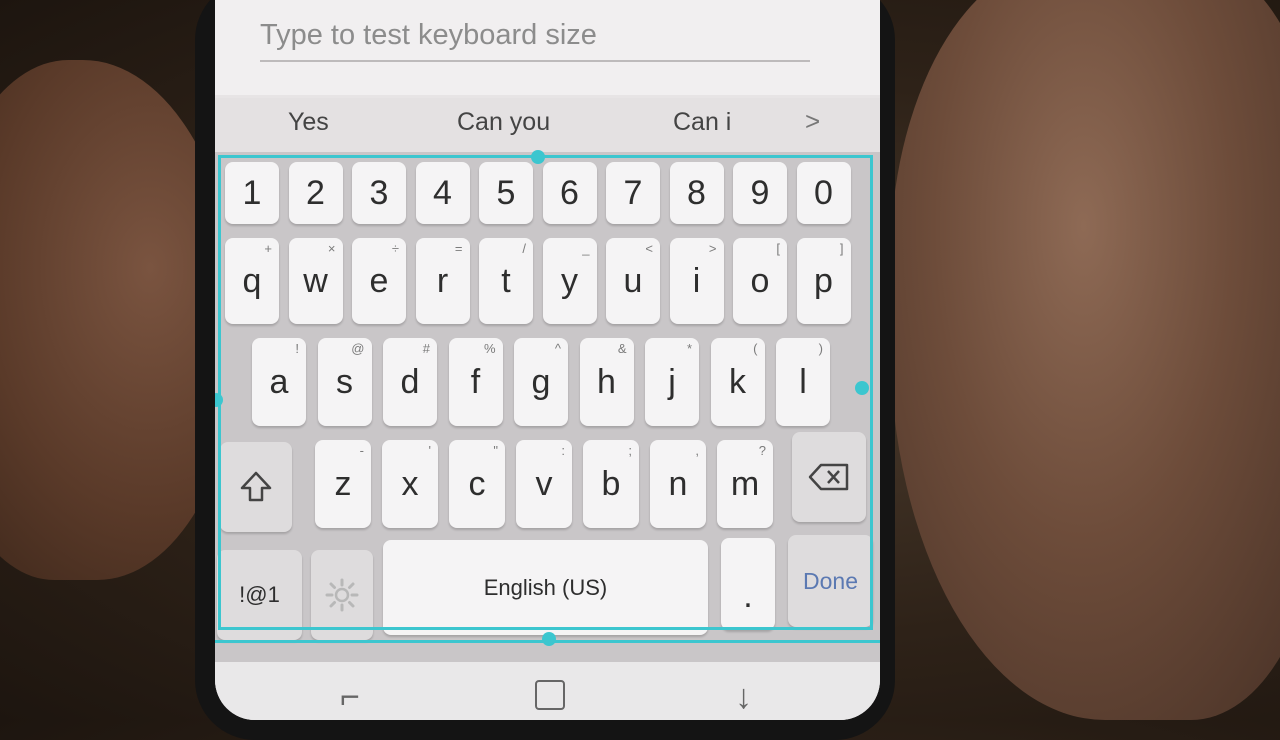 The image size is (1280, 740). I want to click on home-icon, so click(550, 695).